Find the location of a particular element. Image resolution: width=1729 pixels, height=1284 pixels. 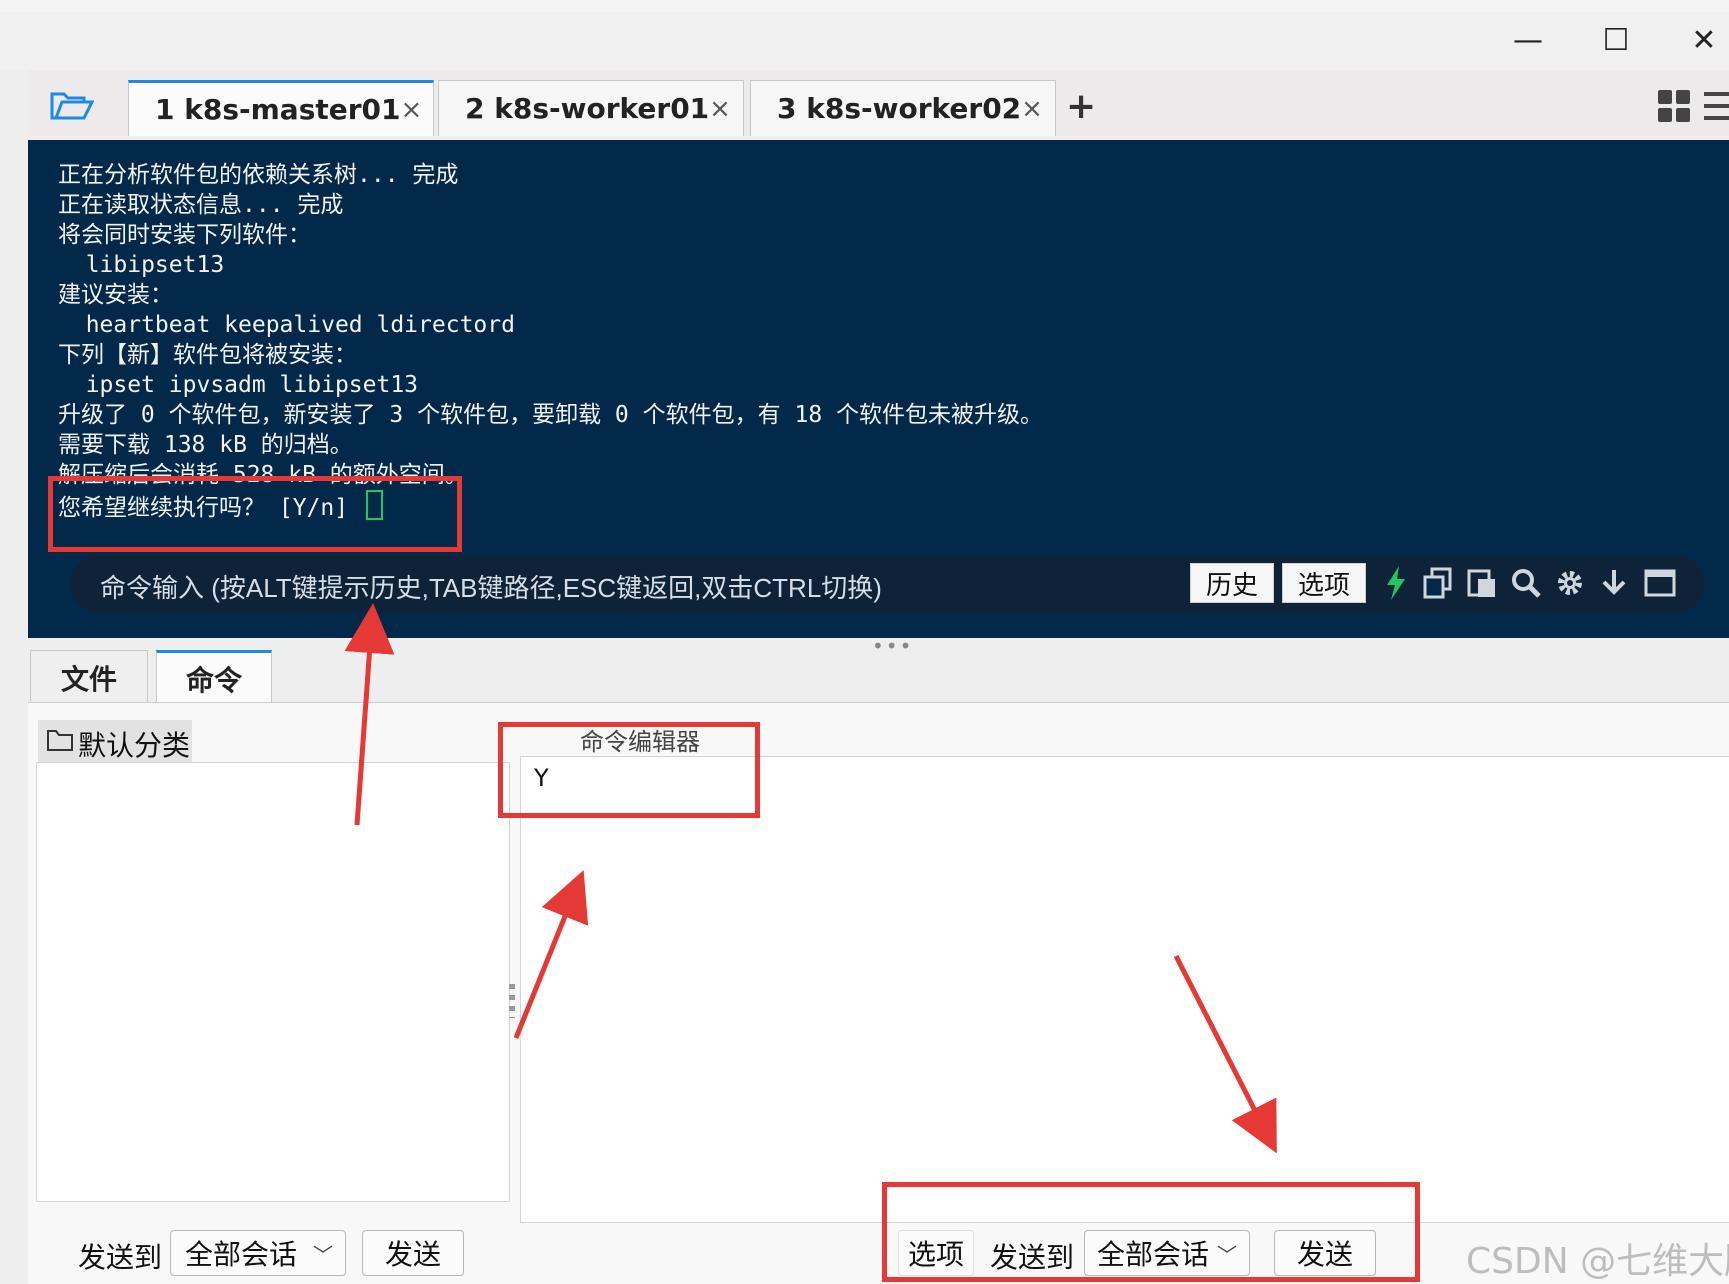

arrow-to-send-row is located at coordinates (1225, 1054).